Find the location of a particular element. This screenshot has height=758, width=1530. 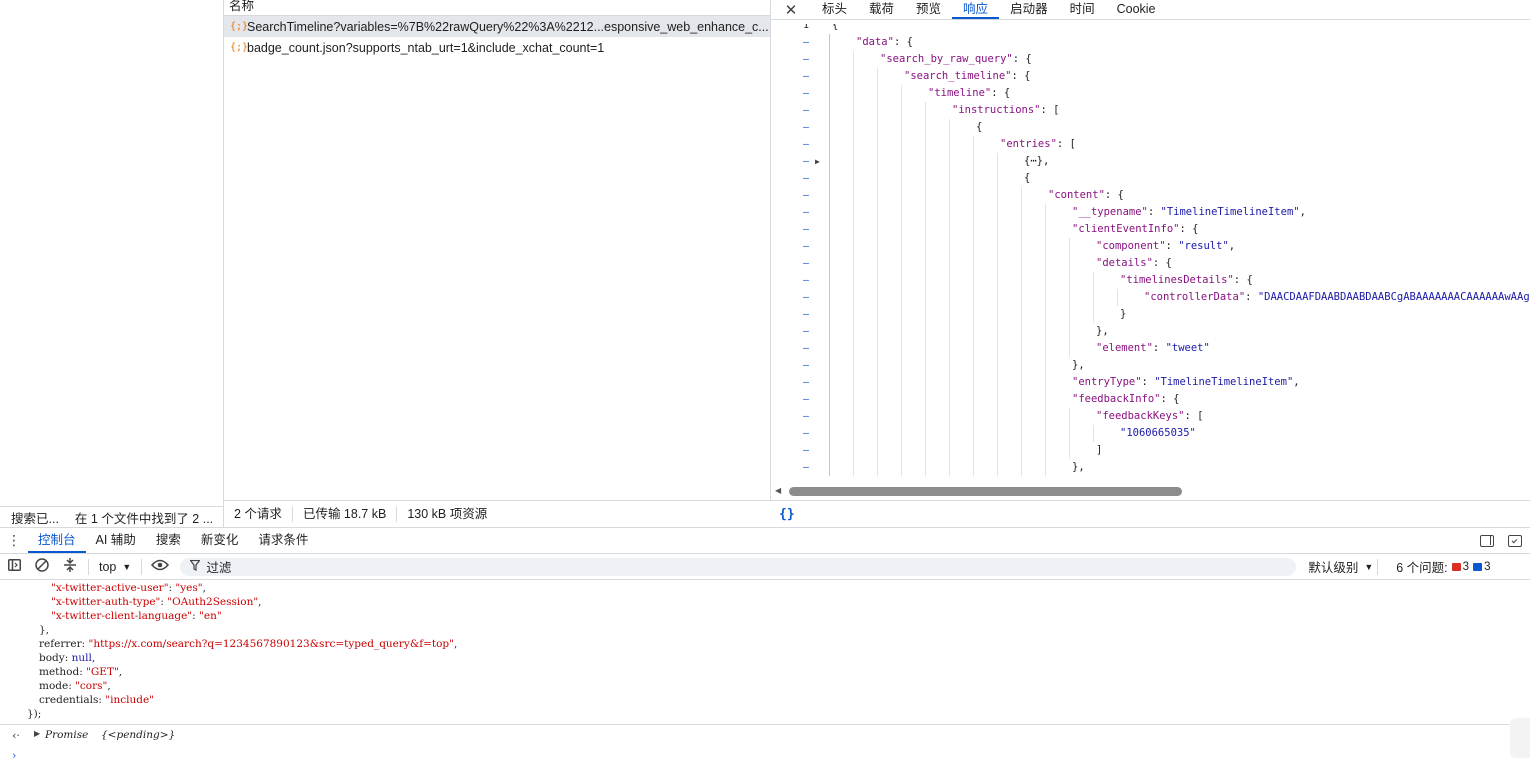

dock-side-icon is located at coordinates (1487, 540).